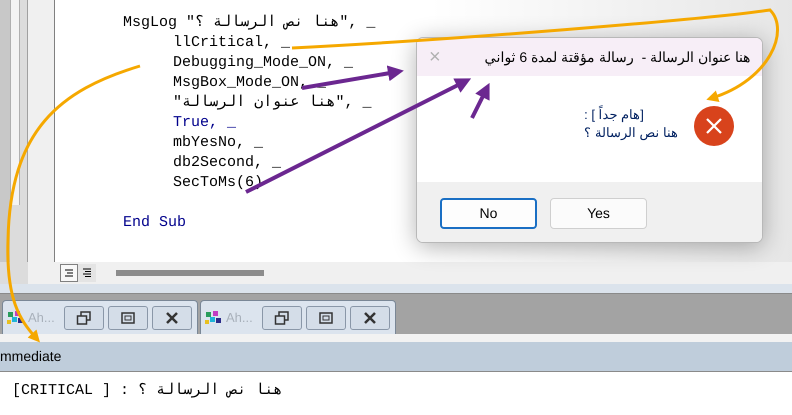 Image resolution: width=792 pixels, height=415 pixels. I want to click on code-line: llCritical, _, so click(231, 42).